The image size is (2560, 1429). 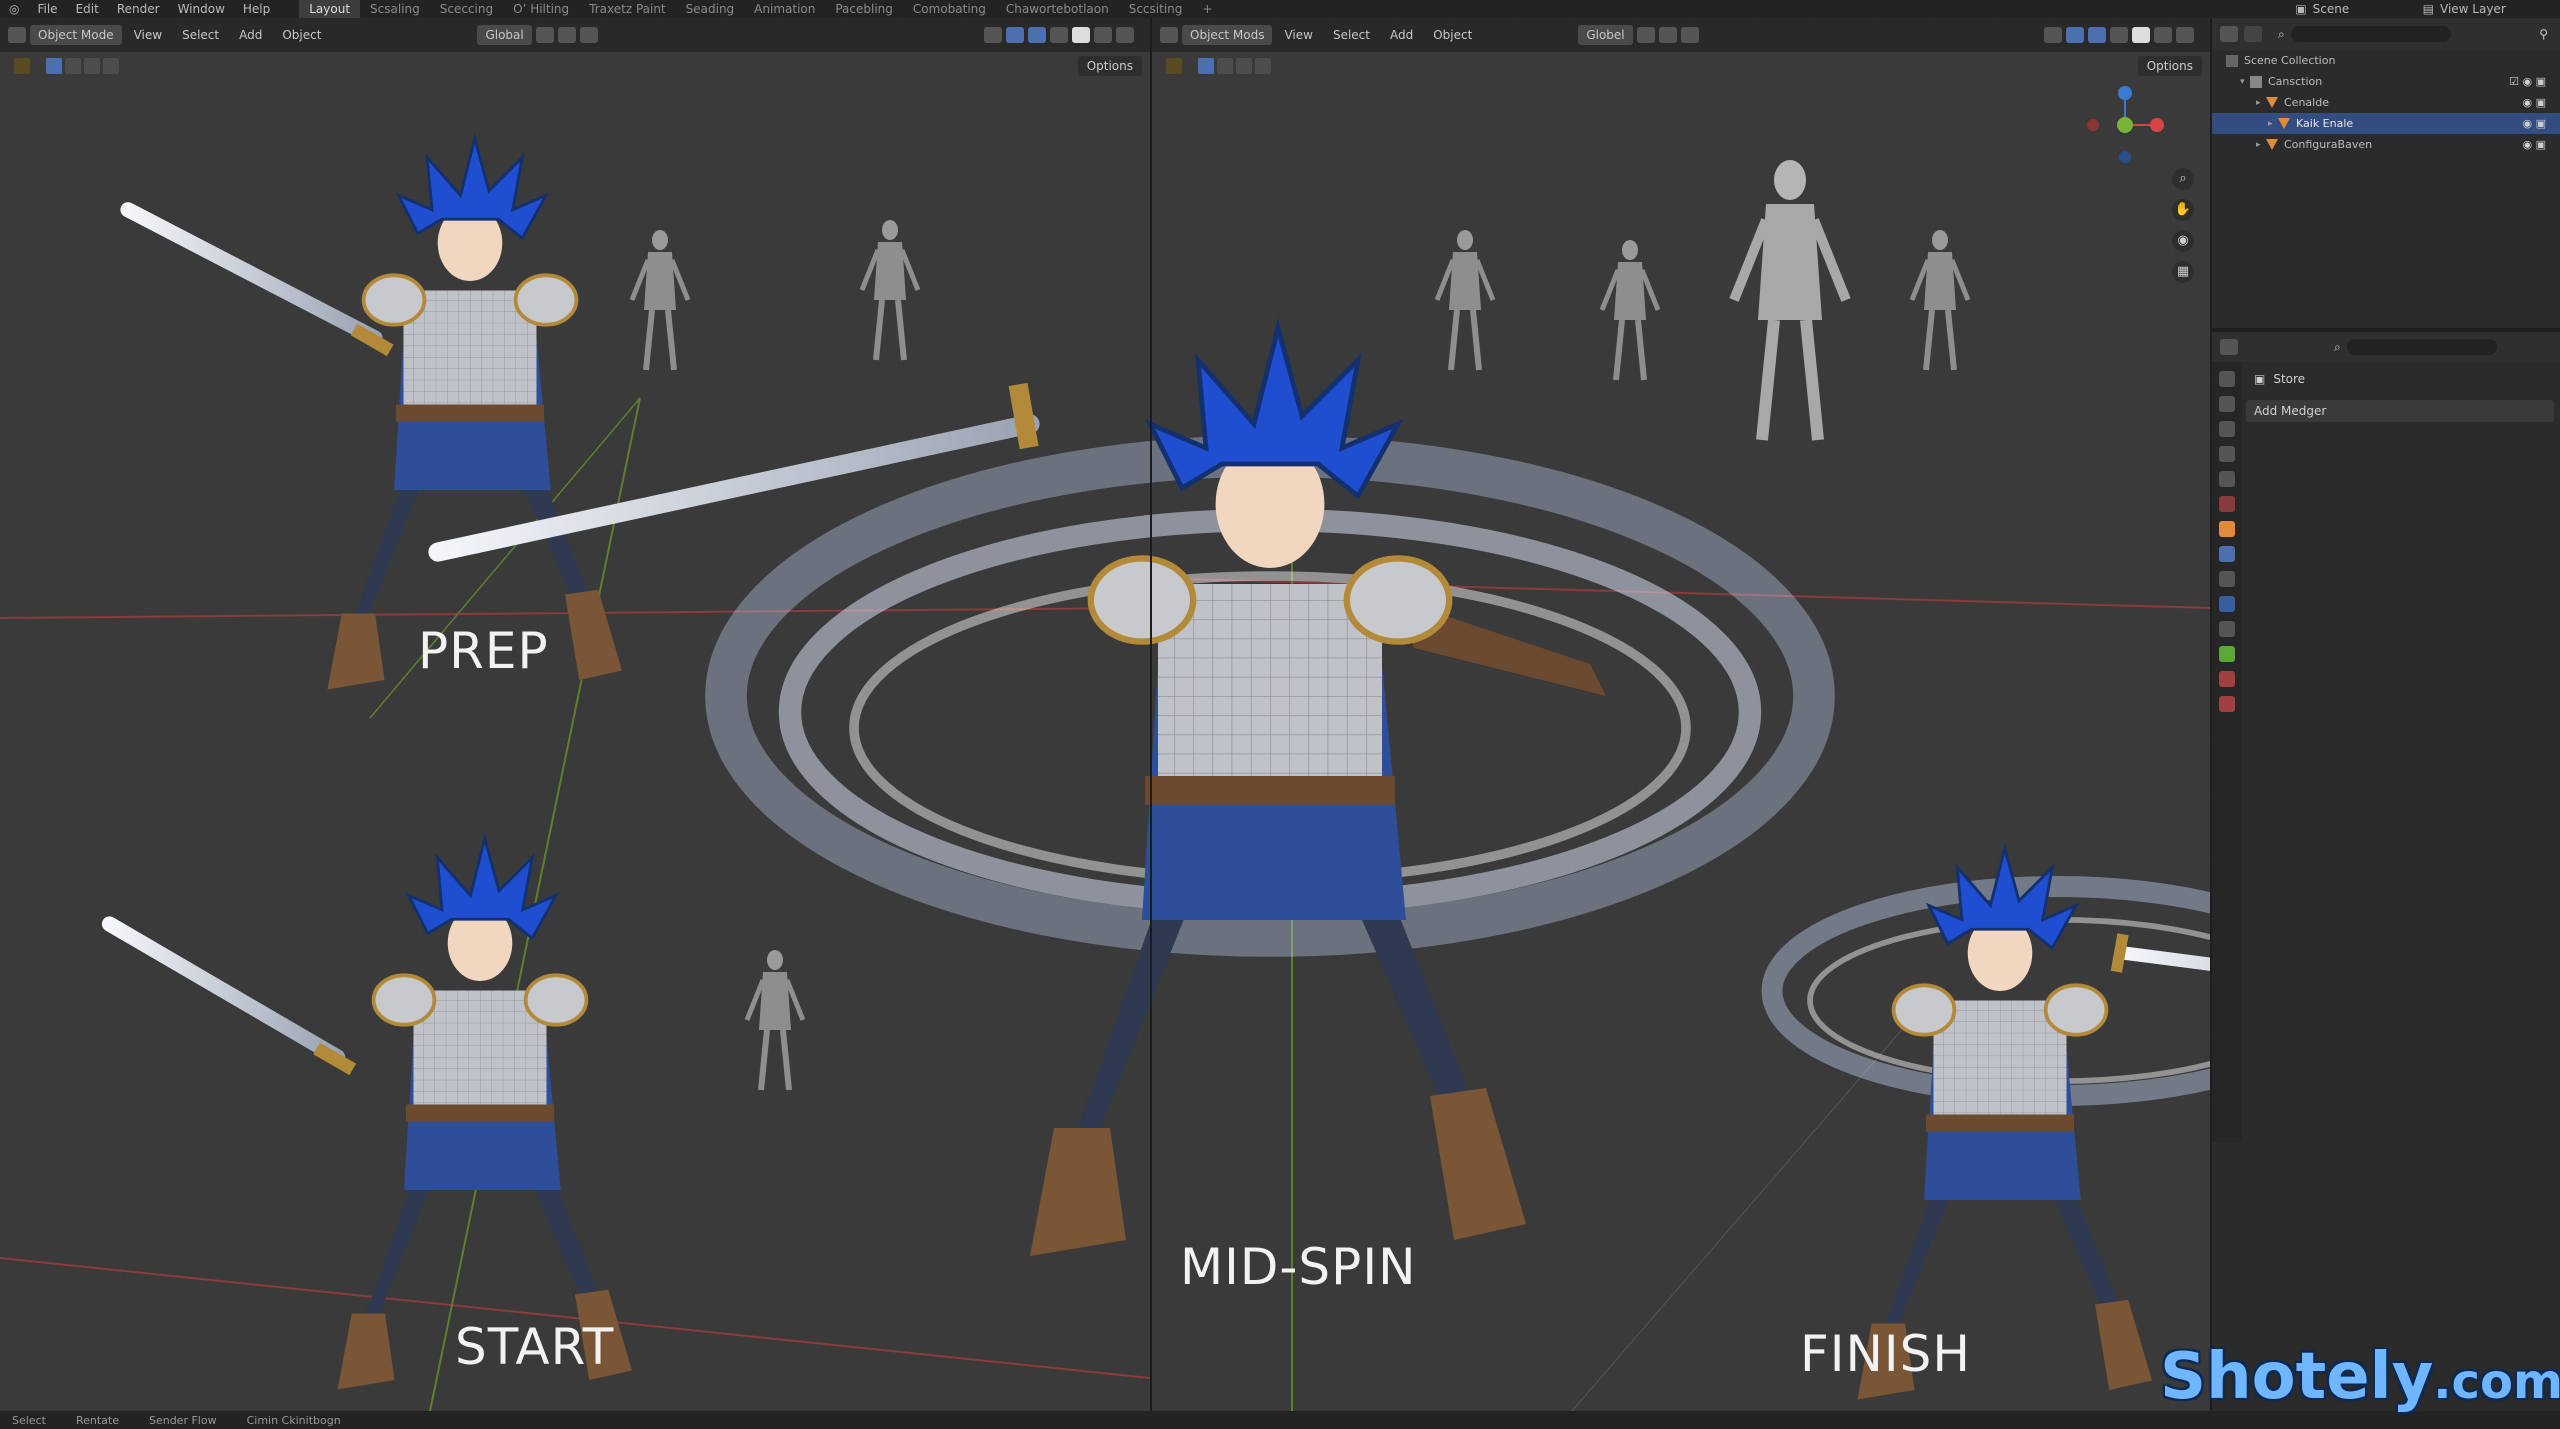 I want to click on tab-workspace-3: Sceccing, so click(x=466, y=9).